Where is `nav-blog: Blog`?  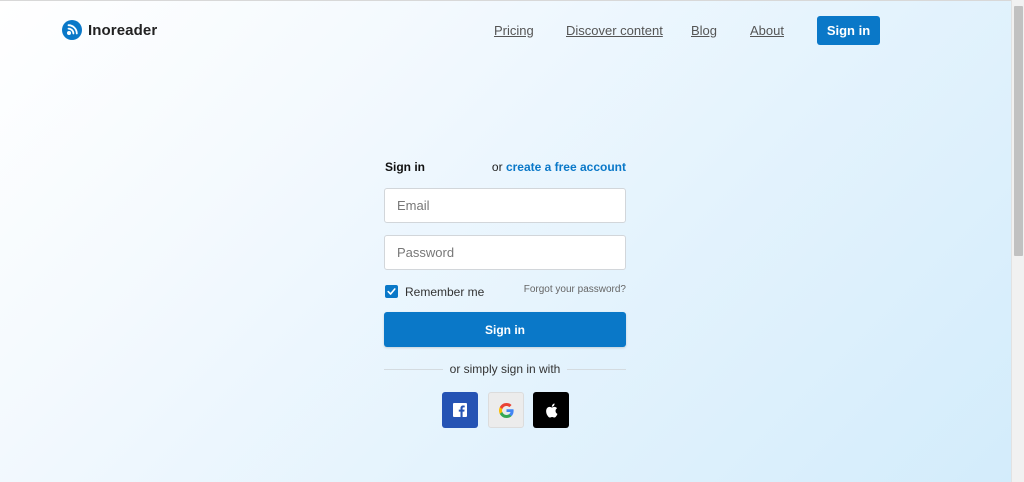
nav-blog: Blog is located at coordinates (704, 30).